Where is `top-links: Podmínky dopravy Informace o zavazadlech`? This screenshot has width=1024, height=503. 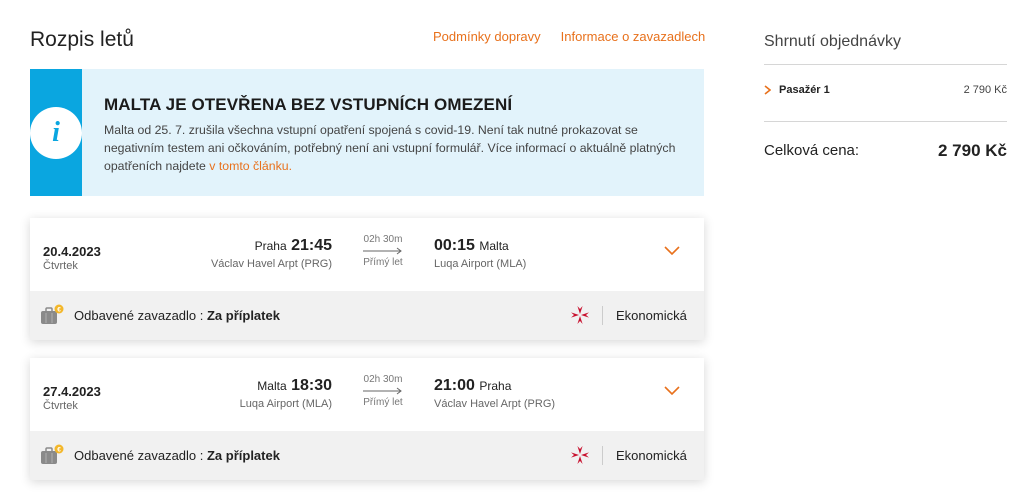
top-links: Podmínky dopravy Informace o zavazadlech is located at coordinates (569, 36).